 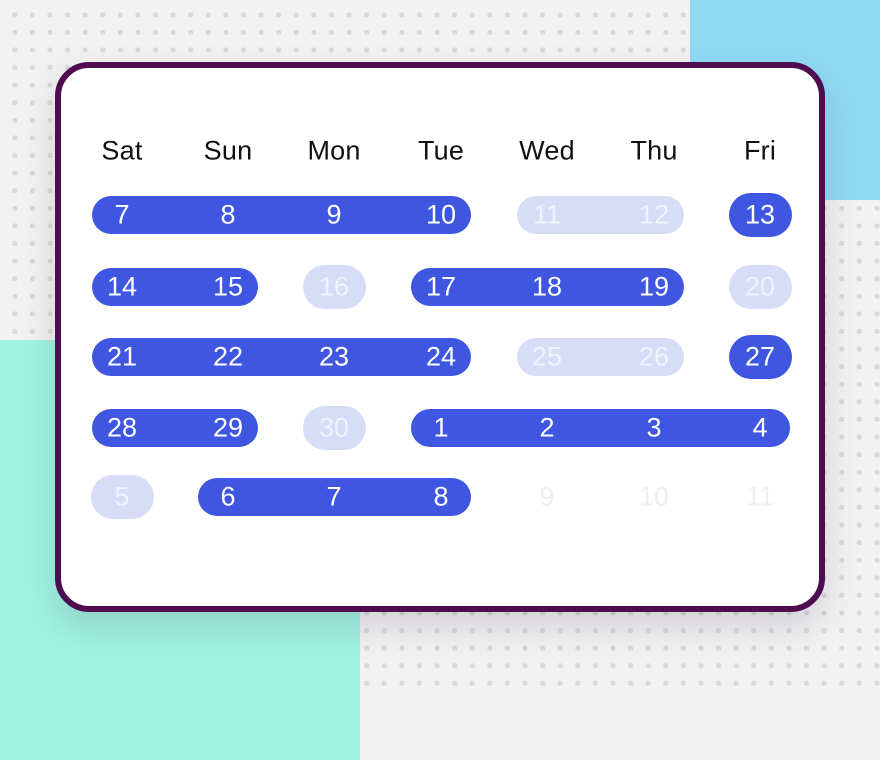 I want to click on calendar-day-number: 15, so click(x=228, y=286).